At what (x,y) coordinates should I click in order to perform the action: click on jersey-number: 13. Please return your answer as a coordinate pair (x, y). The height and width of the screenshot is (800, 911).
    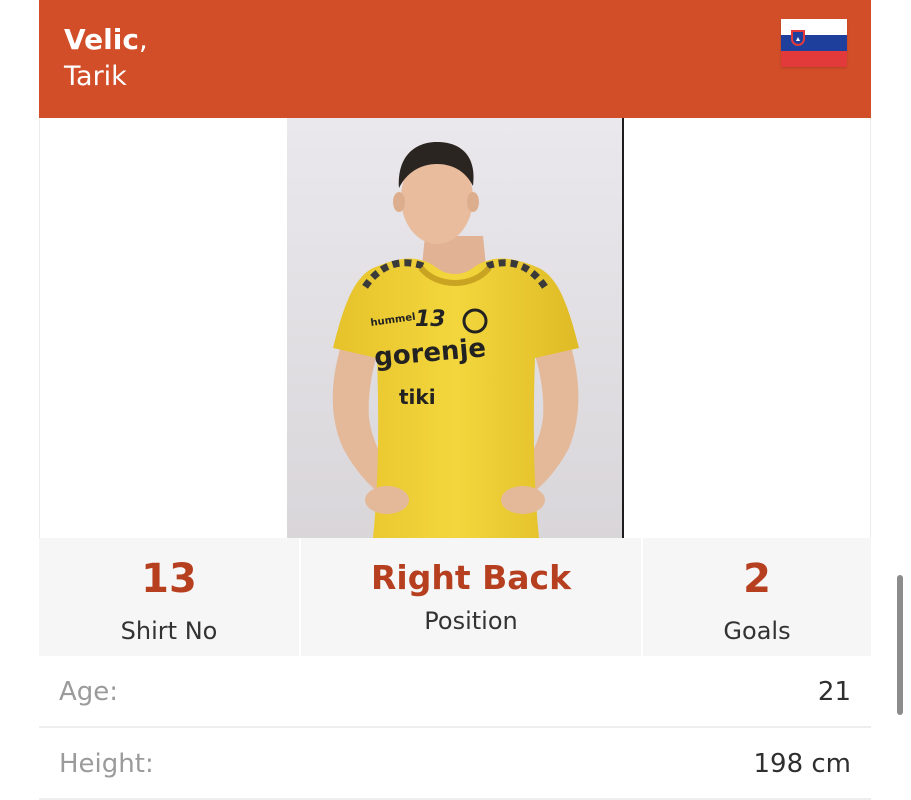
    Looking at the image, I should click on (430, 319).